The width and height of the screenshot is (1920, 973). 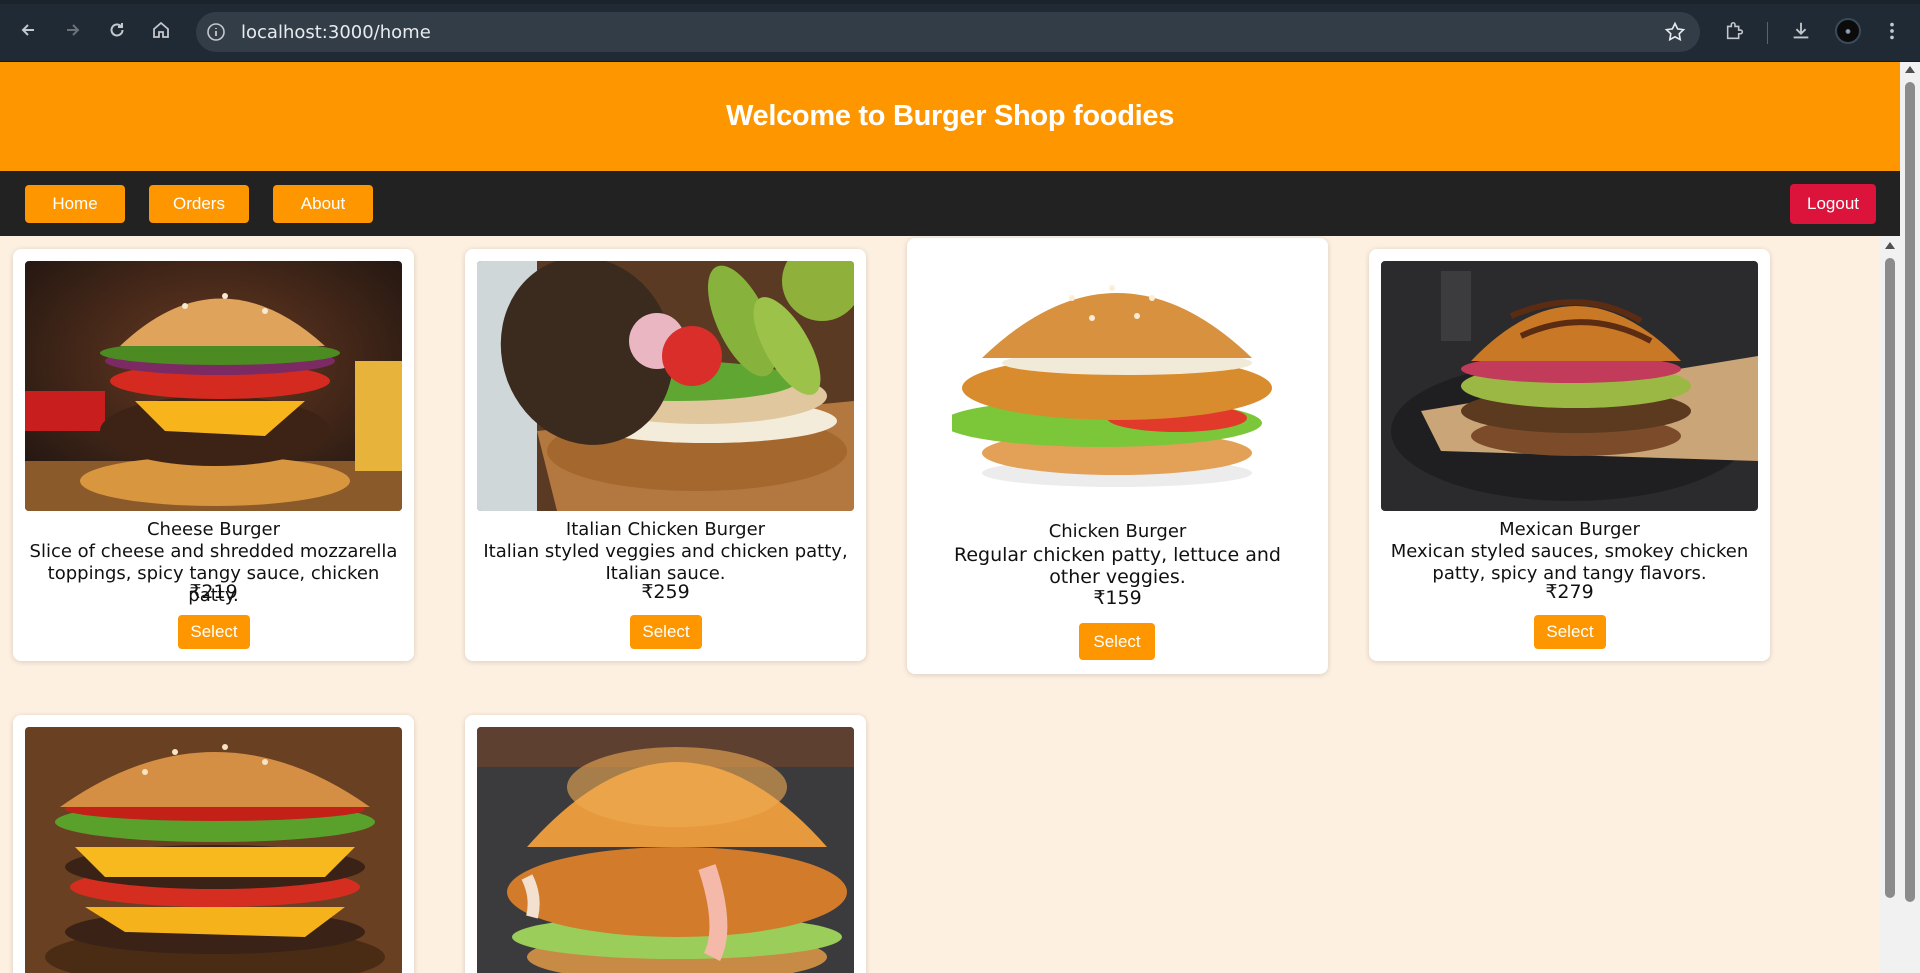 I want to click on select-button-chicken-burger: Select, so click(x=1117, y=641).